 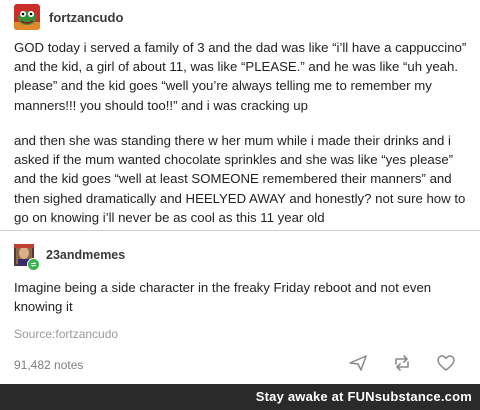 I want to click on reblog-icon, so click(x=402, y=363).